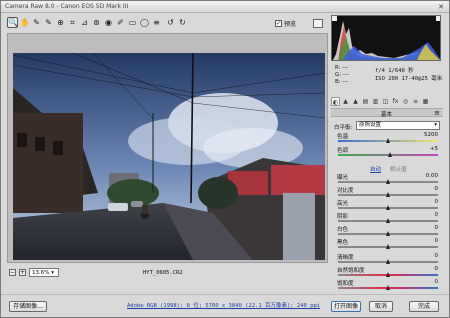 The height and width of the screenshot is (318, 450). What do you see at coordinates (434, 149) in the screenshot?
I see `slider-value: +5` at bounding box center [434, 149].